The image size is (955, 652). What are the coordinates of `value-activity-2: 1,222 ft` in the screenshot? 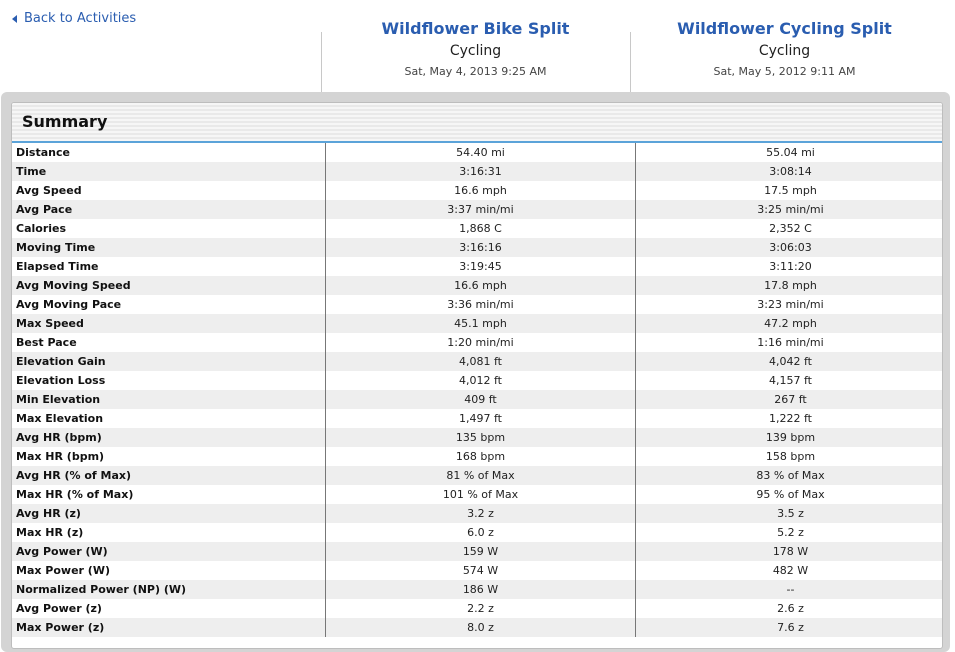 It's located at (788, 418).